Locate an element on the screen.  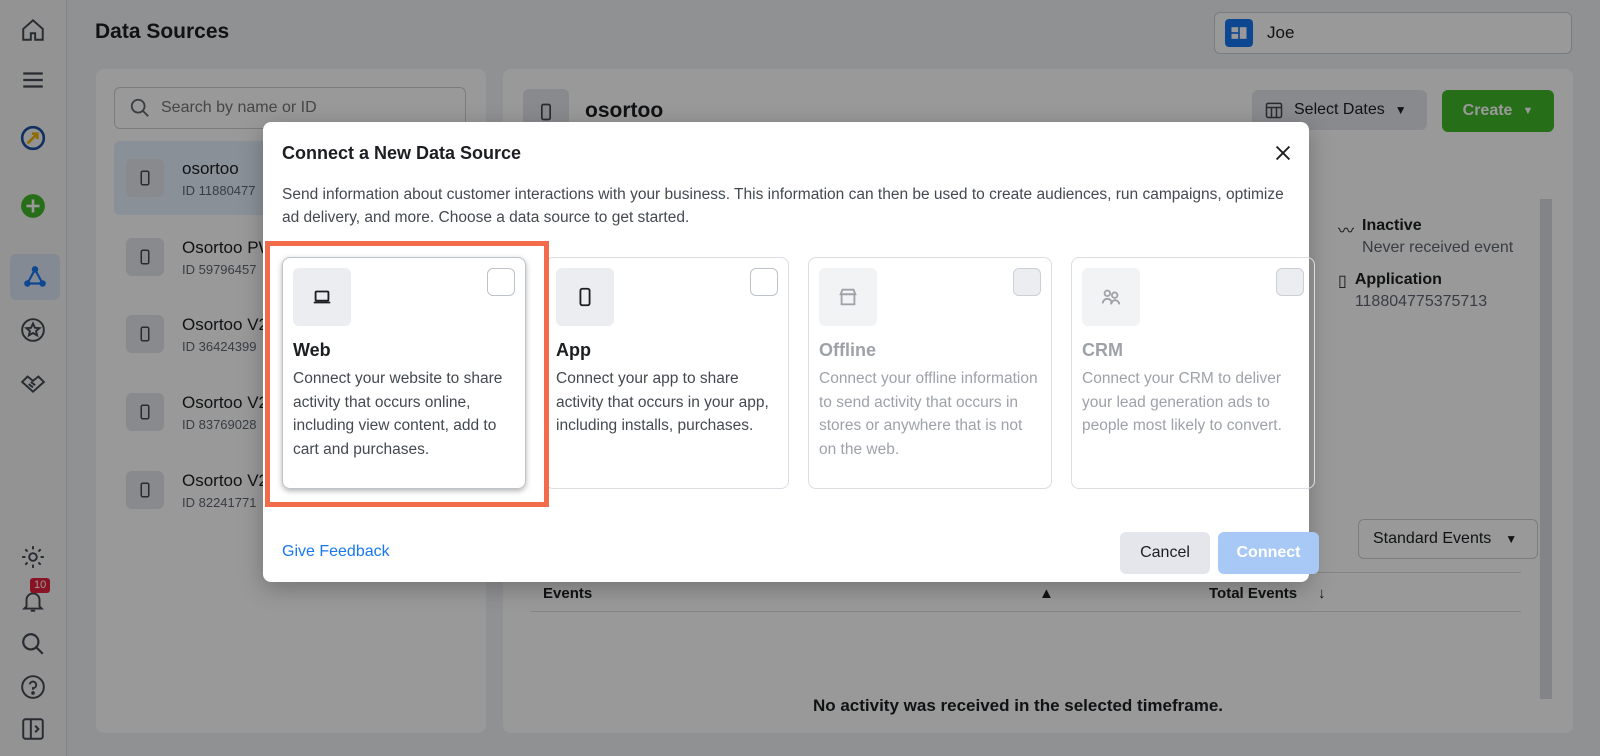
people-icon is located at coordinates (1111, 297).